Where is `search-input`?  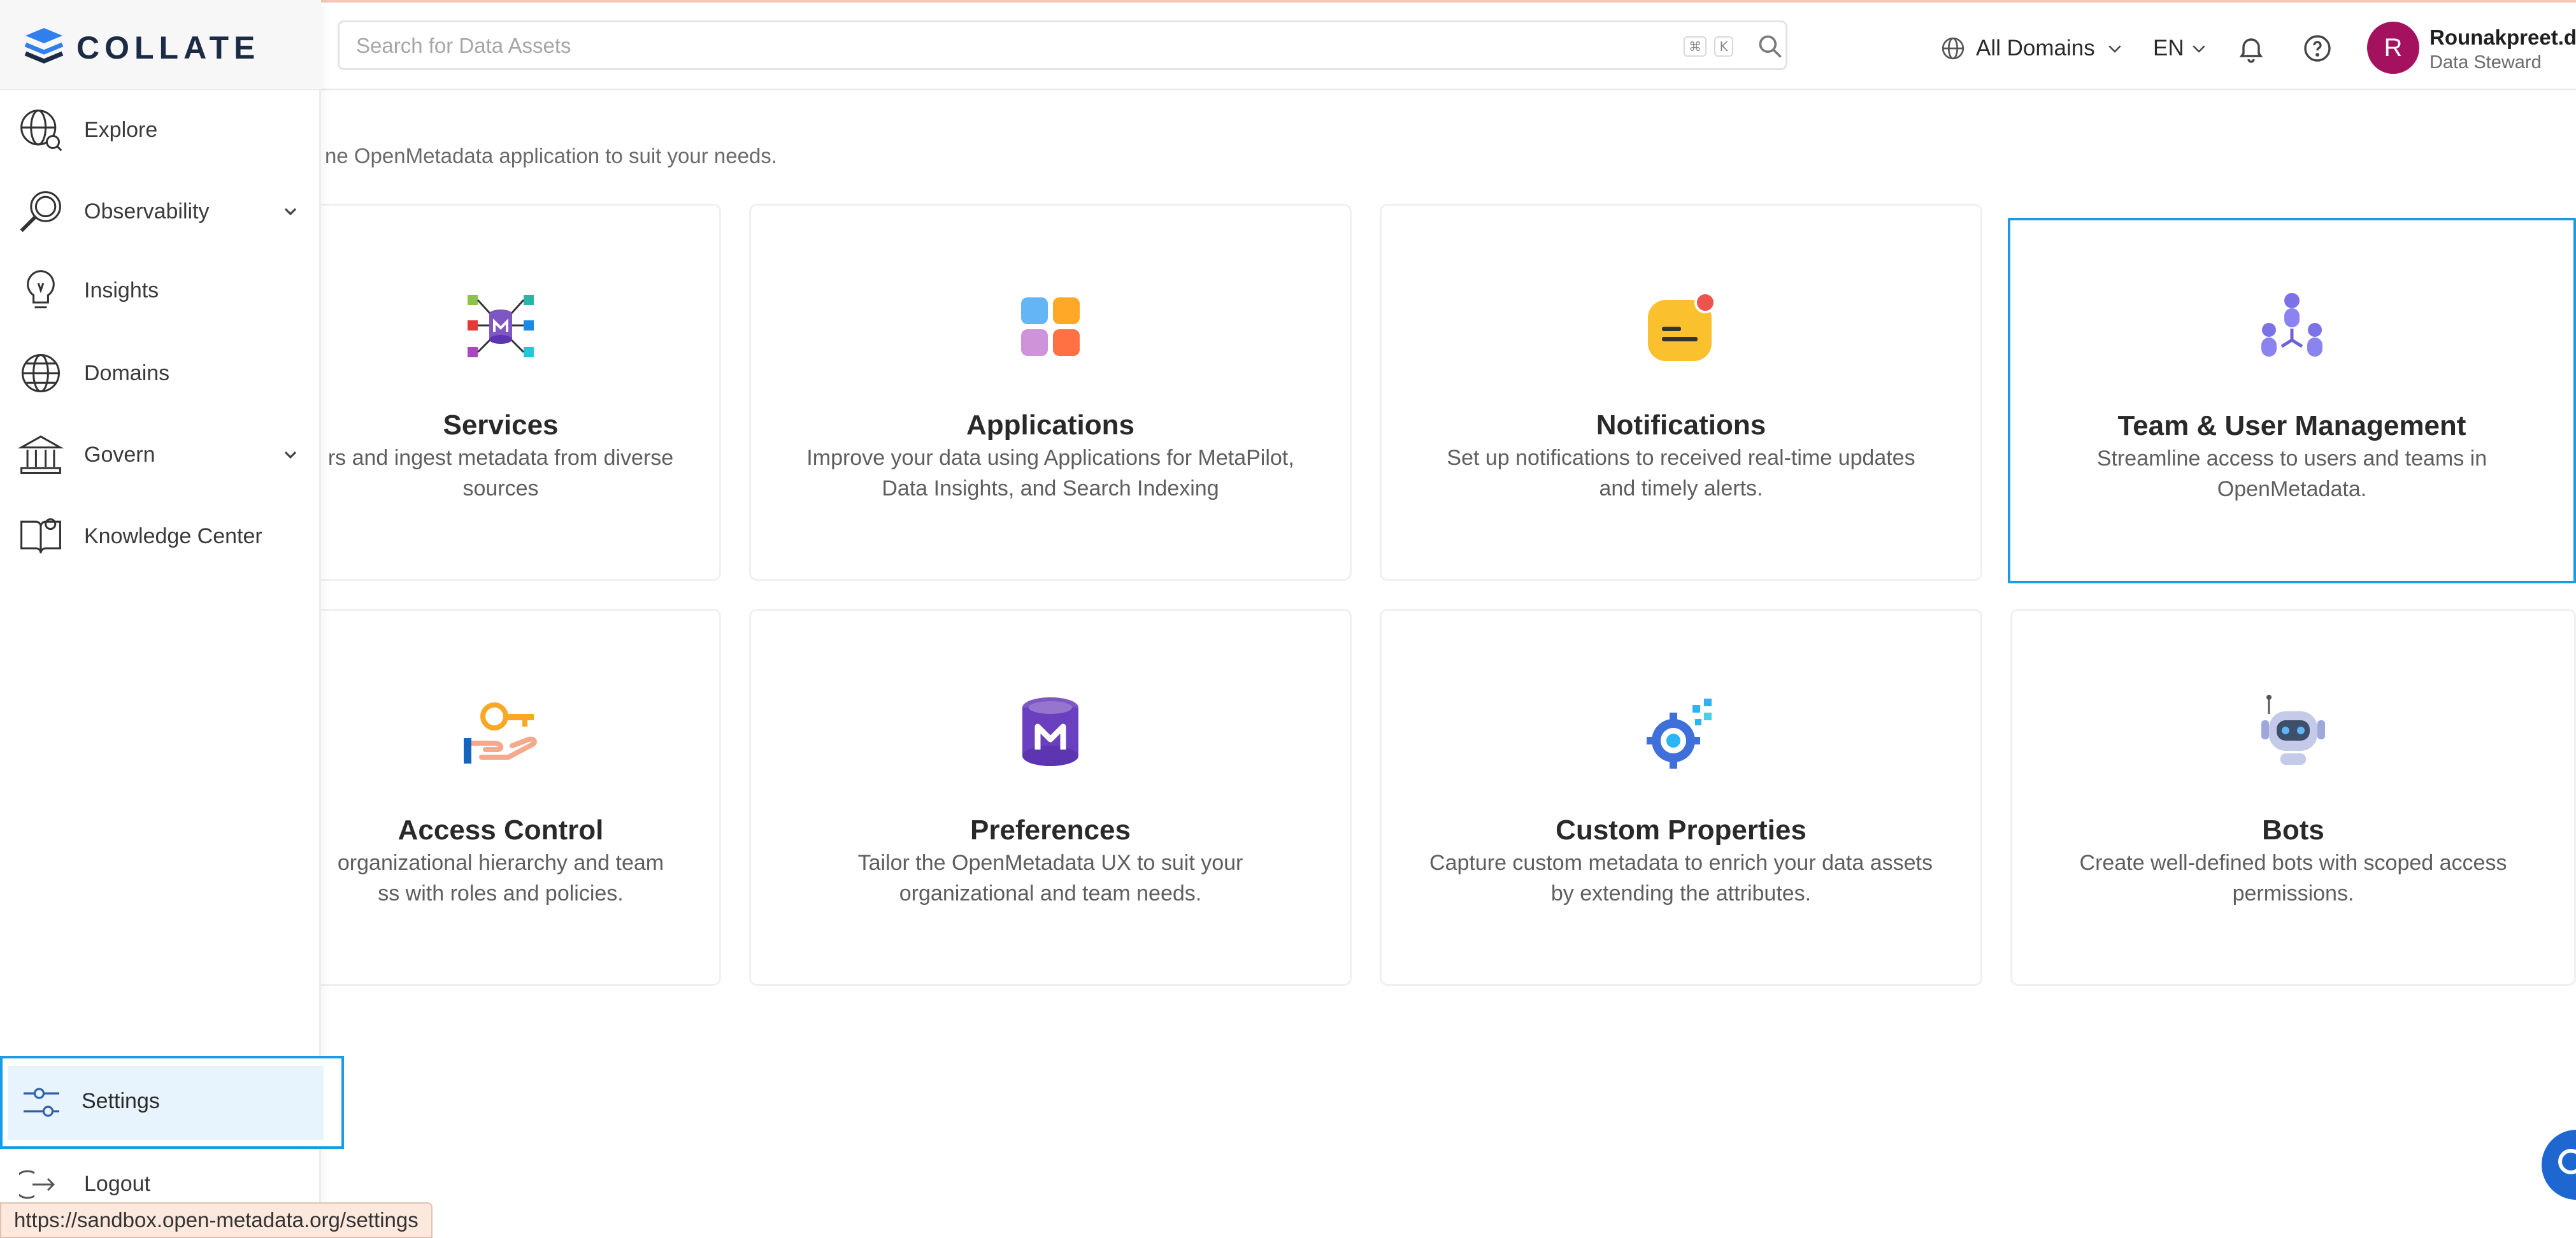 search-input is located at coordinates (993, 46).